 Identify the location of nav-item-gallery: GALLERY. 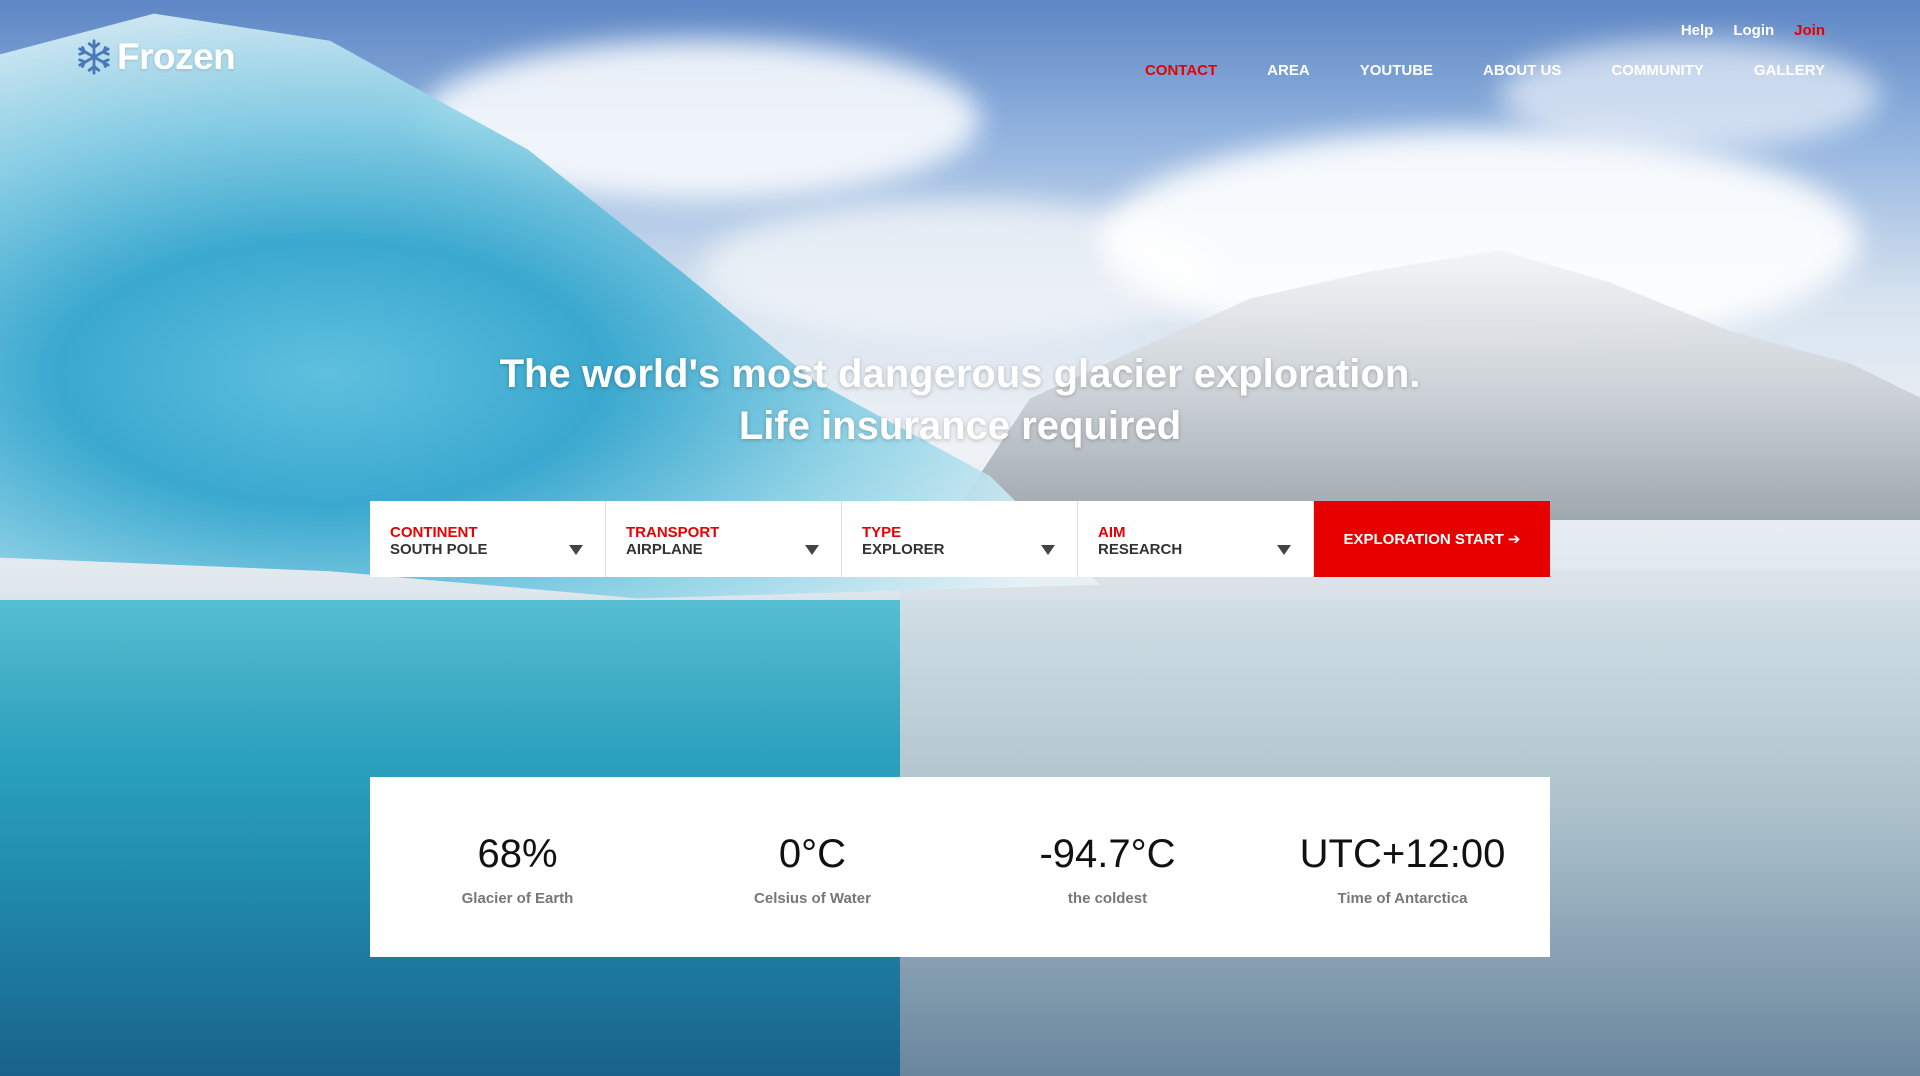
(1789, 70).